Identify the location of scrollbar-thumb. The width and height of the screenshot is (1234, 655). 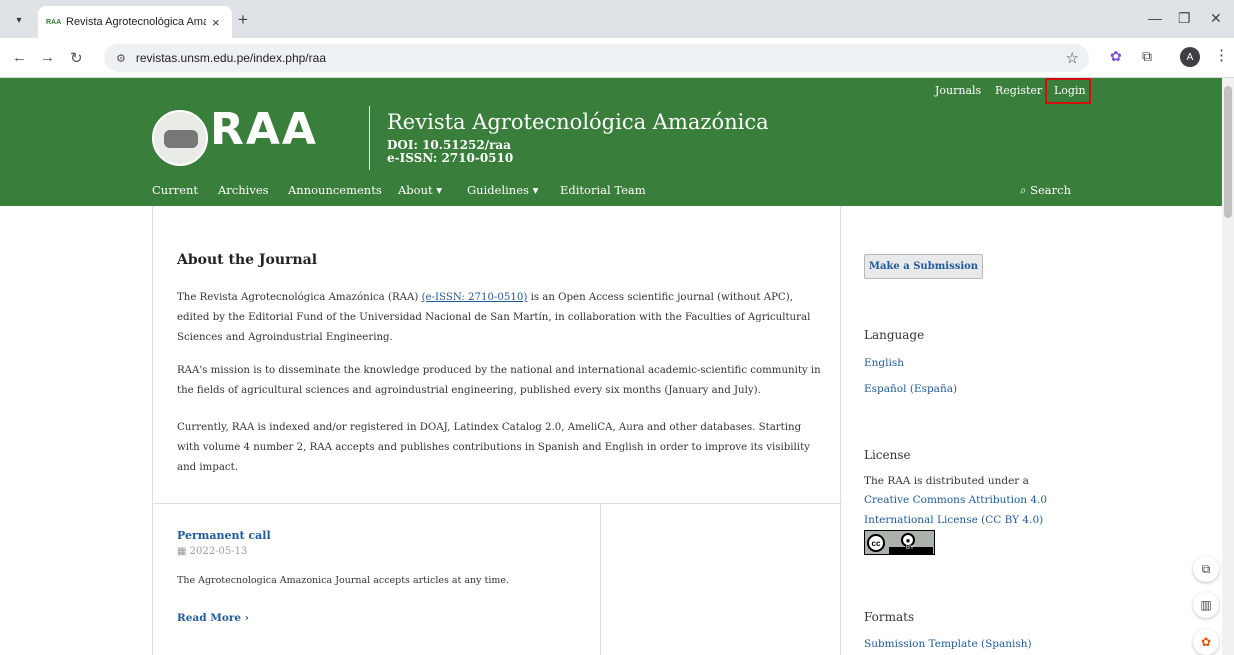
(1228, 152).